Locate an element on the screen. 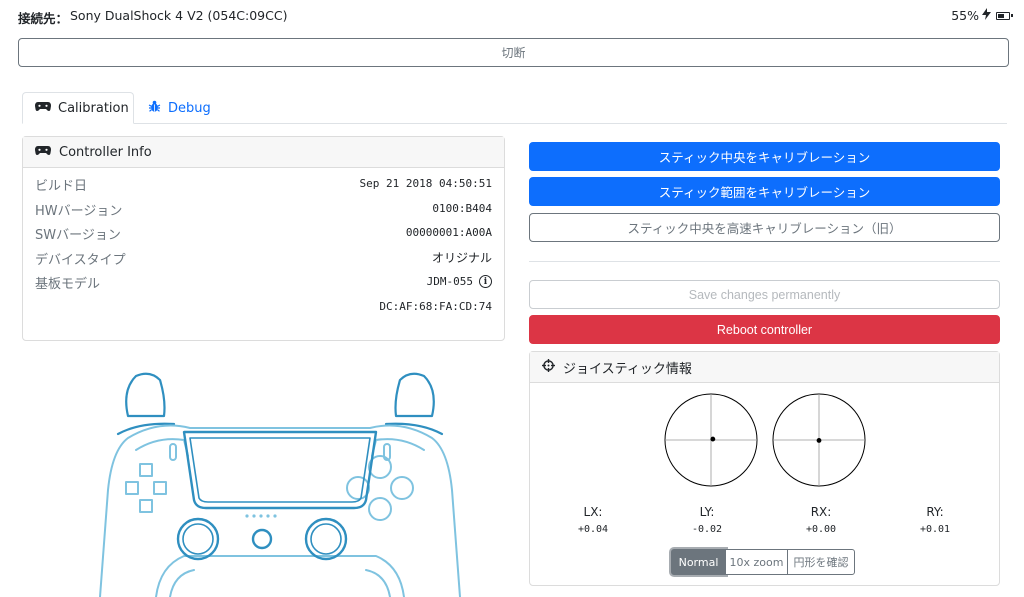 The image size is (1024, 597). info-key: ビルド日 is located at coordinates (61, 186).